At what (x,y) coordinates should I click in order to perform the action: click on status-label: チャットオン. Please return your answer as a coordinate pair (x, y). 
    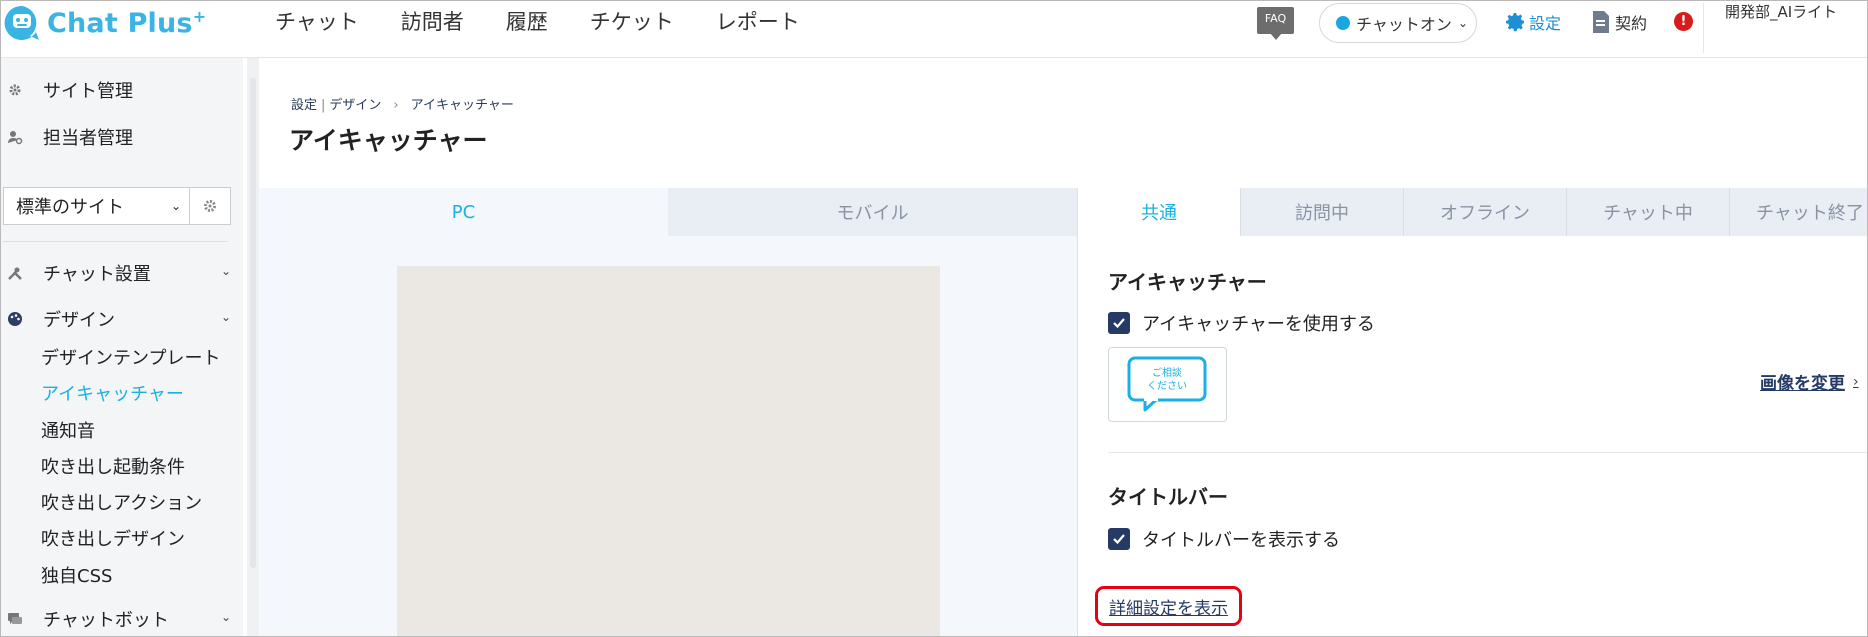
    Looking at the image, I should click on (1404, 24).